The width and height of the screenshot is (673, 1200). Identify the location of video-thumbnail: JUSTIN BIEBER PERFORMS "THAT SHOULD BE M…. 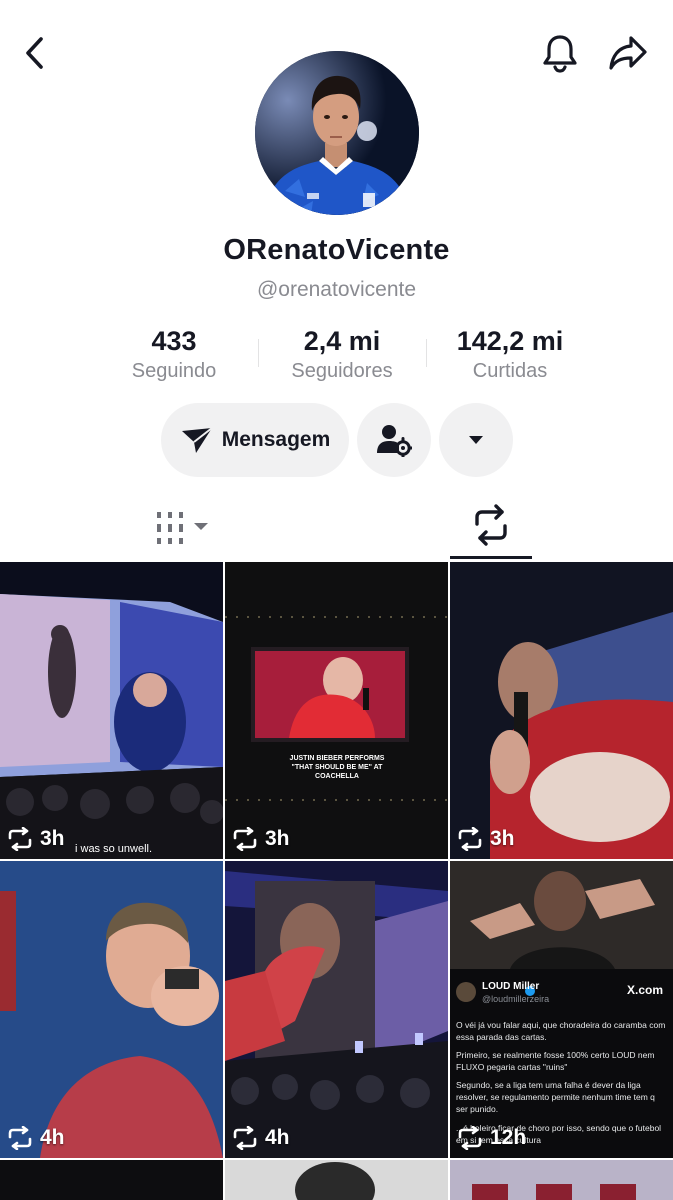
(336, 710).